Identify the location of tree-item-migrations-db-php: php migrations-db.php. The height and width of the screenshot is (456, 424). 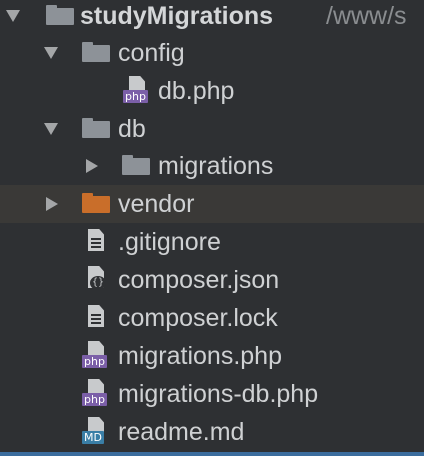
(212, 394).